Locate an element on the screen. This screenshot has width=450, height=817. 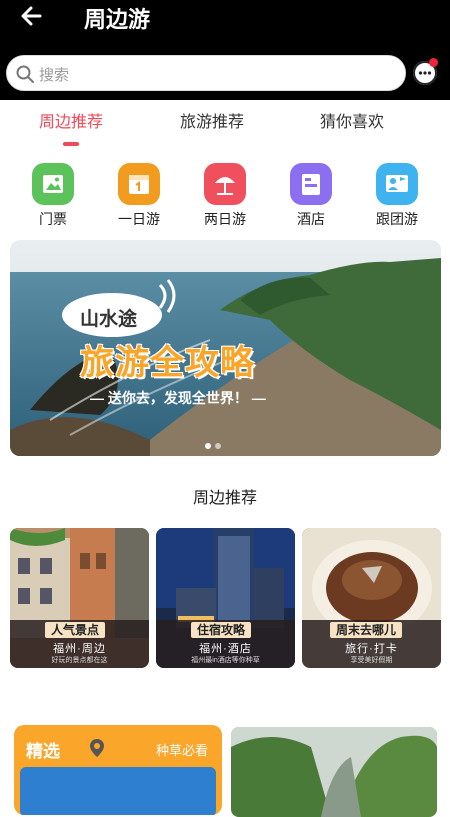
featured-label: 精选 is located at coordinates (43, 751).